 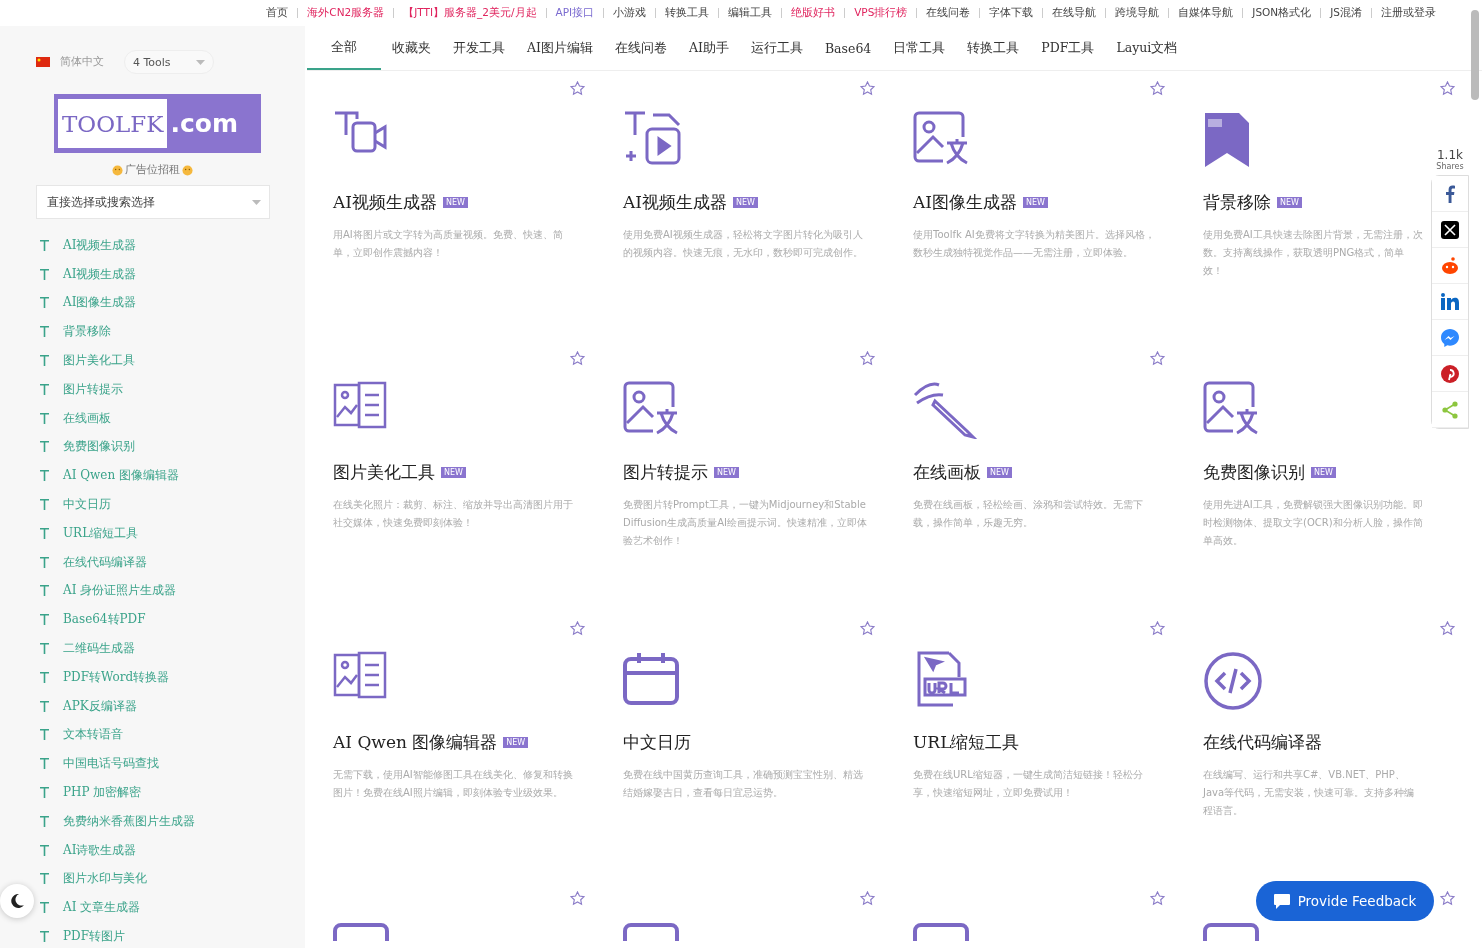 I want to click on nav-link: 海外CN2服务器, so click(x=346, y=13).